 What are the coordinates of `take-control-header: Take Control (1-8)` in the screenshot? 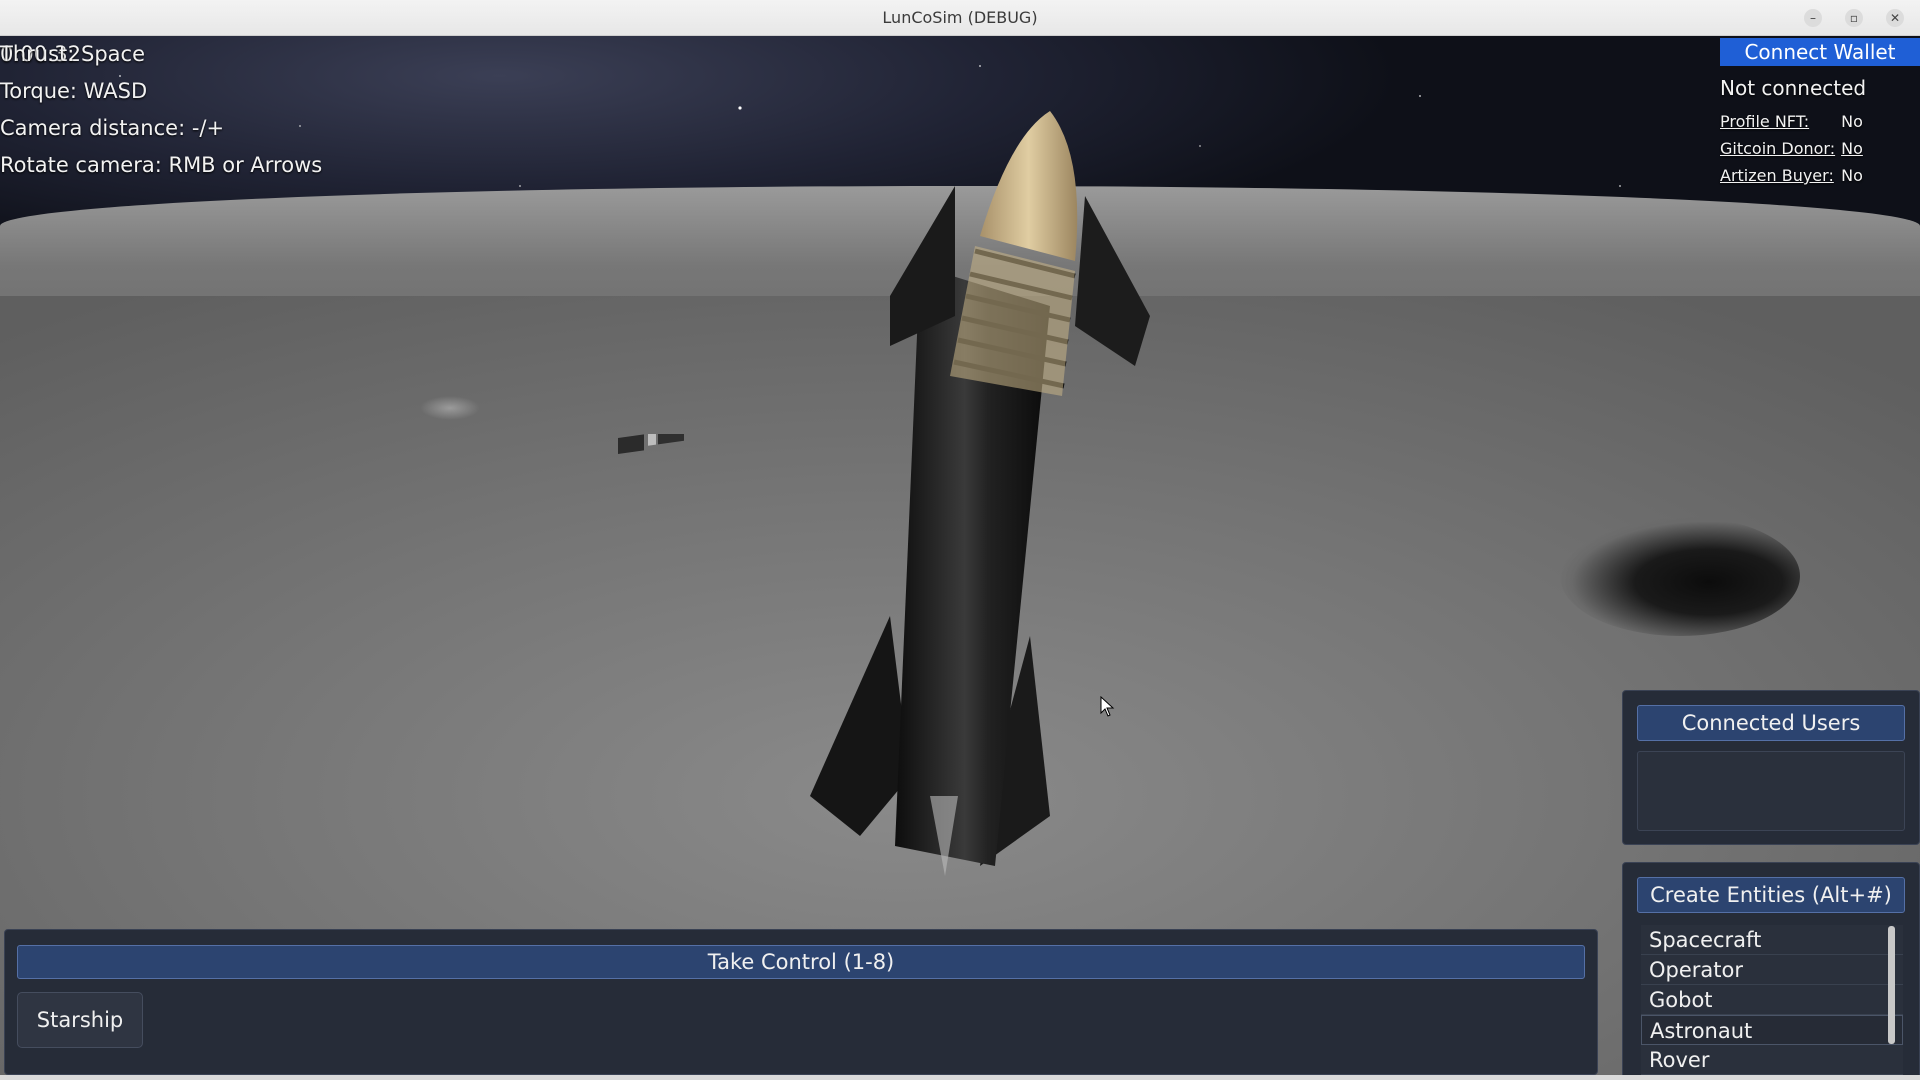 It's located at (801, 962).